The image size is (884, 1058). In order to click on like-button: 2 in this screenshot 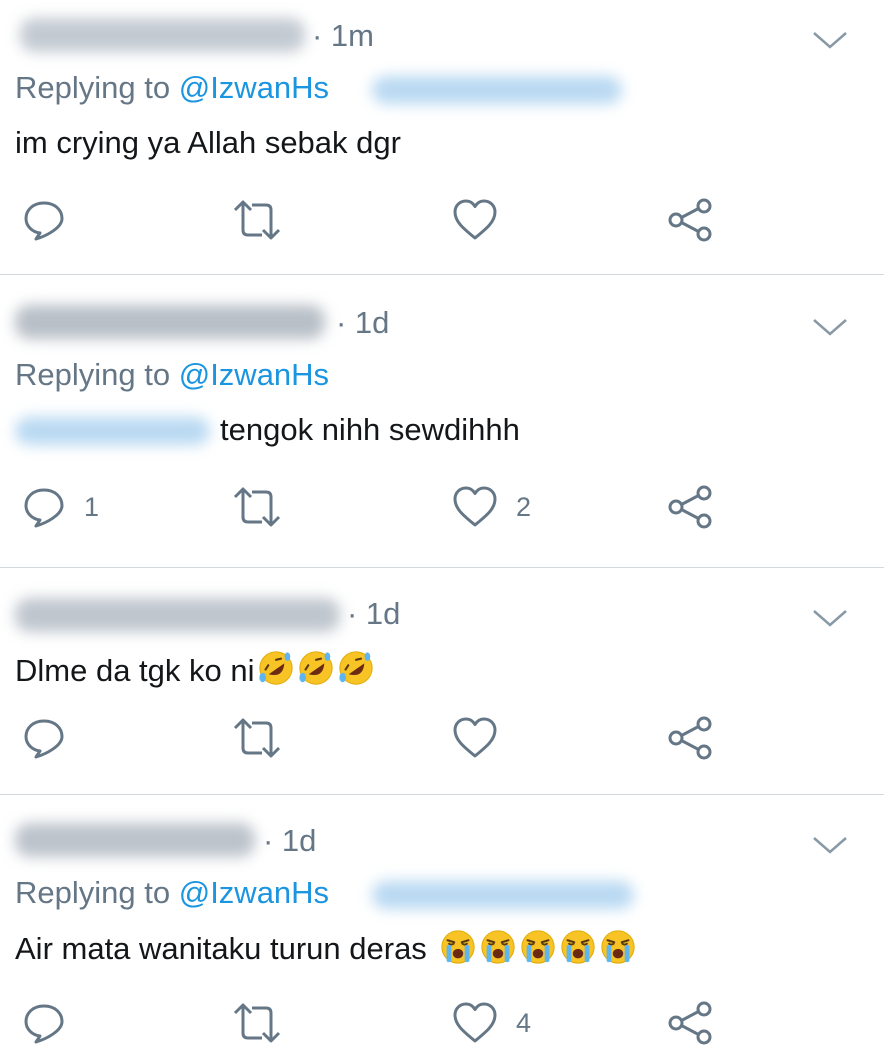, I will do `click(491, 507)`.